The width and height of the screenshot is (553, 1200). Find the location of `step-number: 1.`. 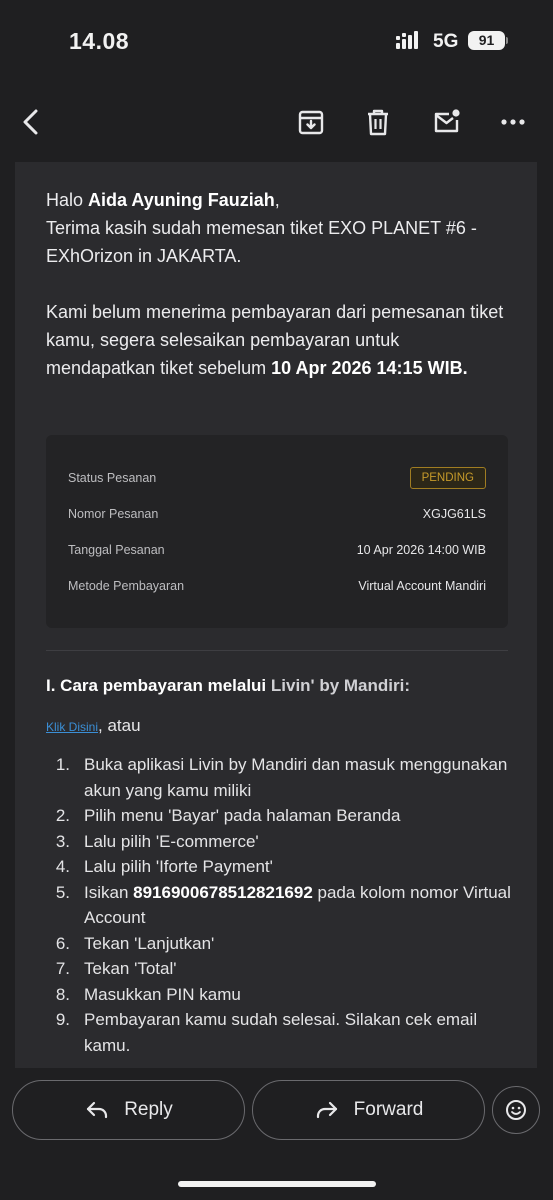

step-number: 1. is located at coordinates (62, 764).